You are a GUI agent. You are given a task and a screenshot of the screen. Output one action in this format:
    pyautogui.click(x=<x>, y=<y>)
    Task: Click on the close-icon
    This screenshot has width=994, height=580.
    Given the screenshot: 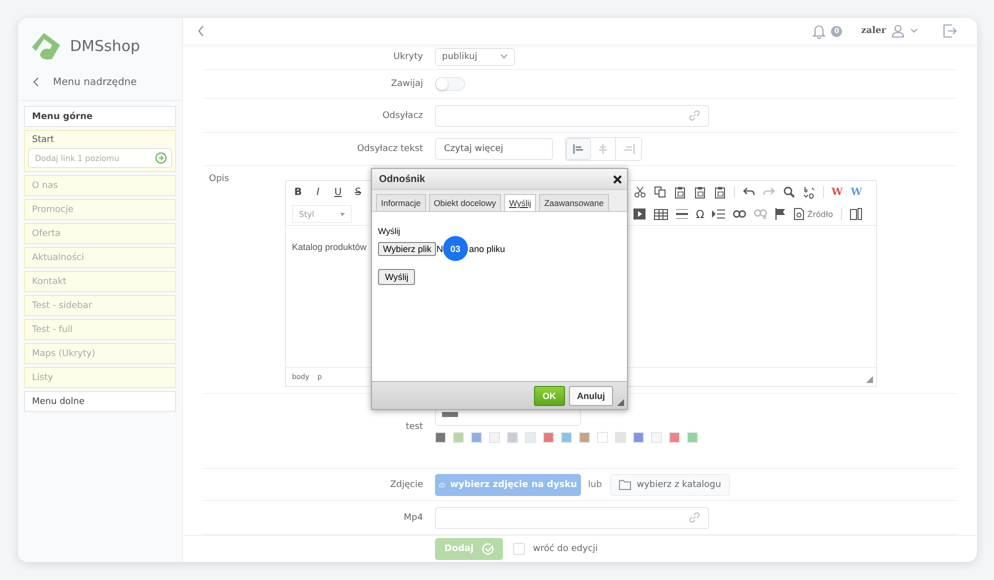 What is the action you would take?
    pyautogui.click(x=617, y=179)
    